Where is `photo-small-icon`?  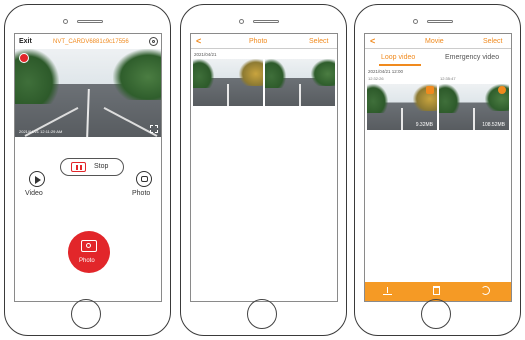
photo-small-icon is located at coordinates (144, 179).